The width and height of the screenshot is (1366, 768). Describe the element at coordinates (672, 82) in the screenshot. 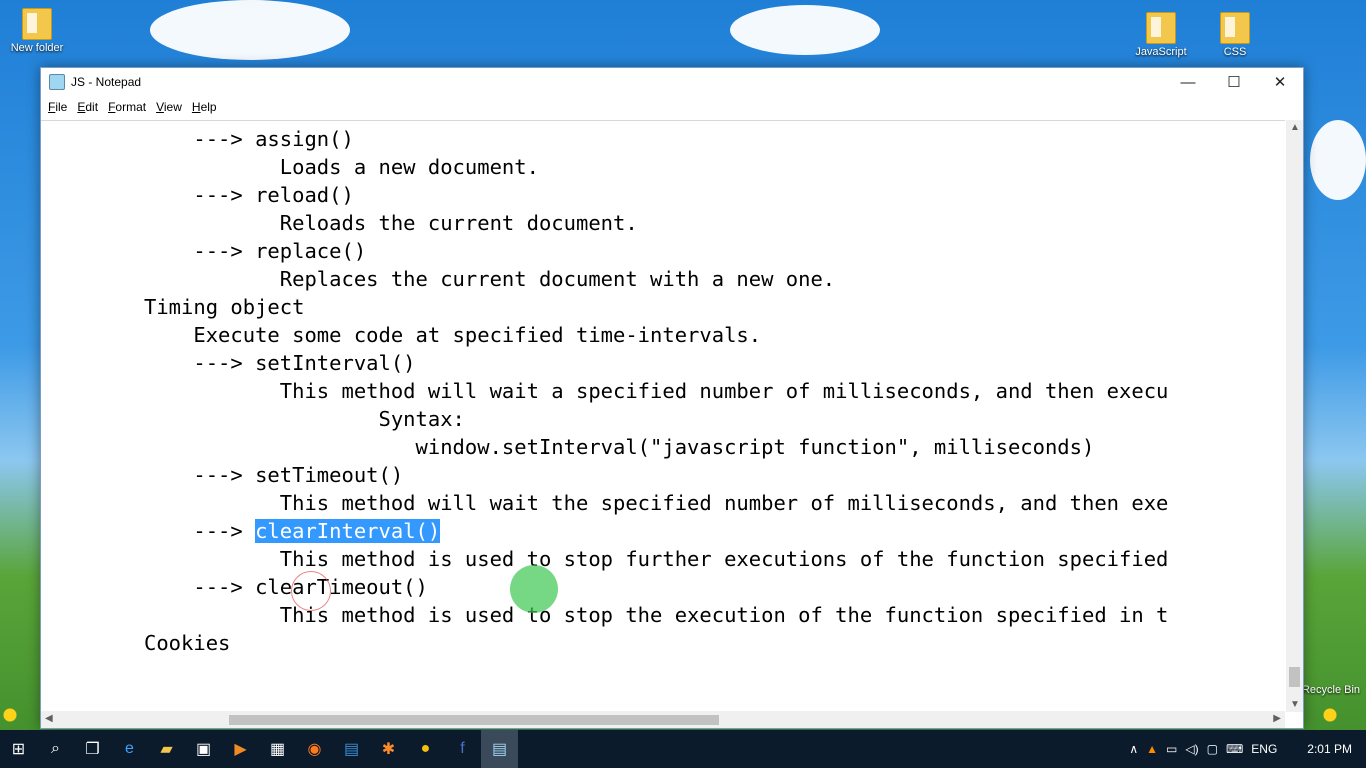

I see `title-bar: JS - Notepad — ☐ ✕` at that location.